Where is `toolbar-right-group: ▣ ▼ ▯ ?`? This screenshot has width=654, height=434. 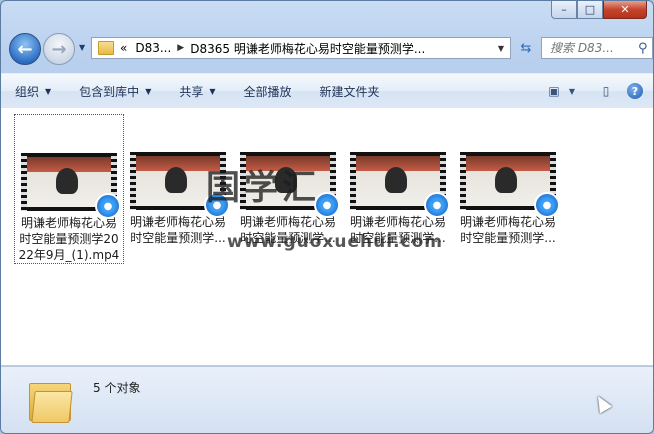 toolbar-right-group: ▣ ▼ ▯ ? is located at coordinates (595, 91).